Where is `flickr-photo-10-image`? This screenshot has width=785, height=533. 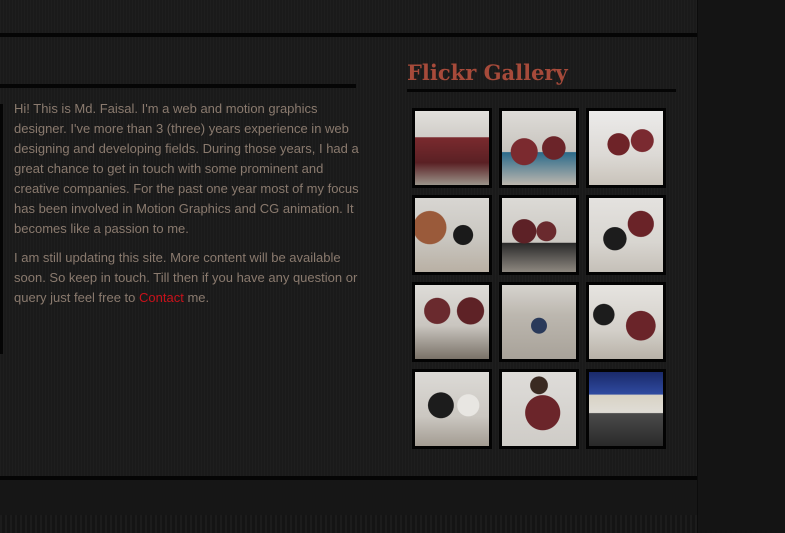
flickr-photo-10-image is located at coordinates (452, 409).